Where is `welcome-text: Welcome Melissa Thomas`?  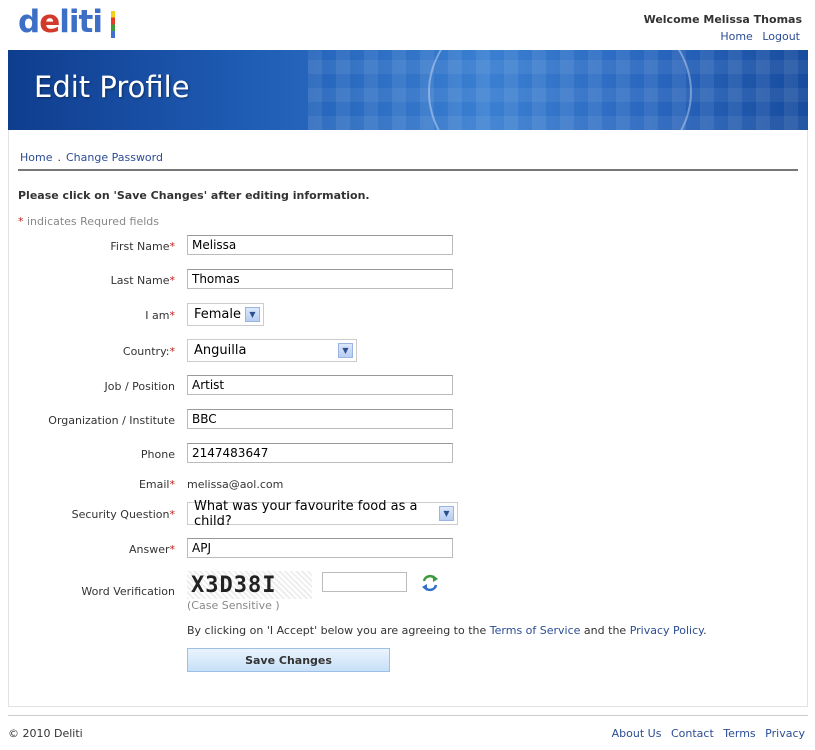
welcome-text: Welcome Melissa Thomas is located at coordinates (722, 19).